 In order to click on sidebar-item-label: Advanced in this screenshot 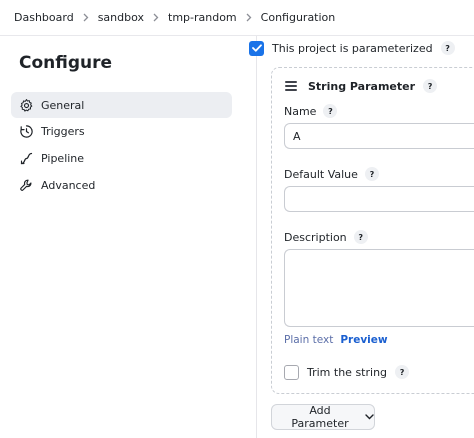, I will do `click(68, 185)`.